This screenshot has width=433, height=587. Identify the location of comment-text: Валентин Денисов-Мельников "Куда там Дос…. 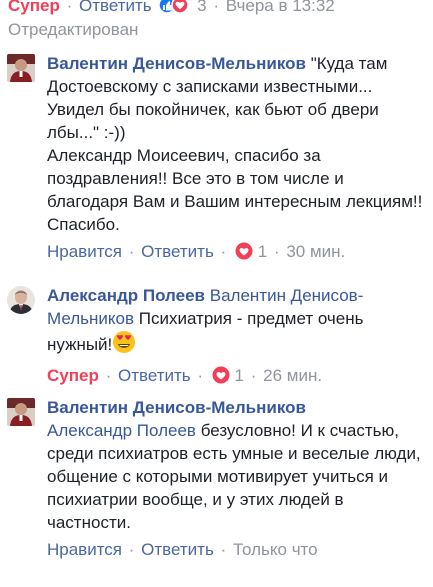
(237, 98).